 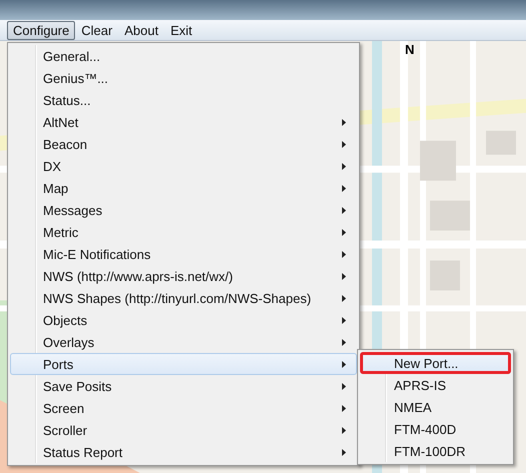 I want to click on menu-item: Metric, so click(x=183, y=232).